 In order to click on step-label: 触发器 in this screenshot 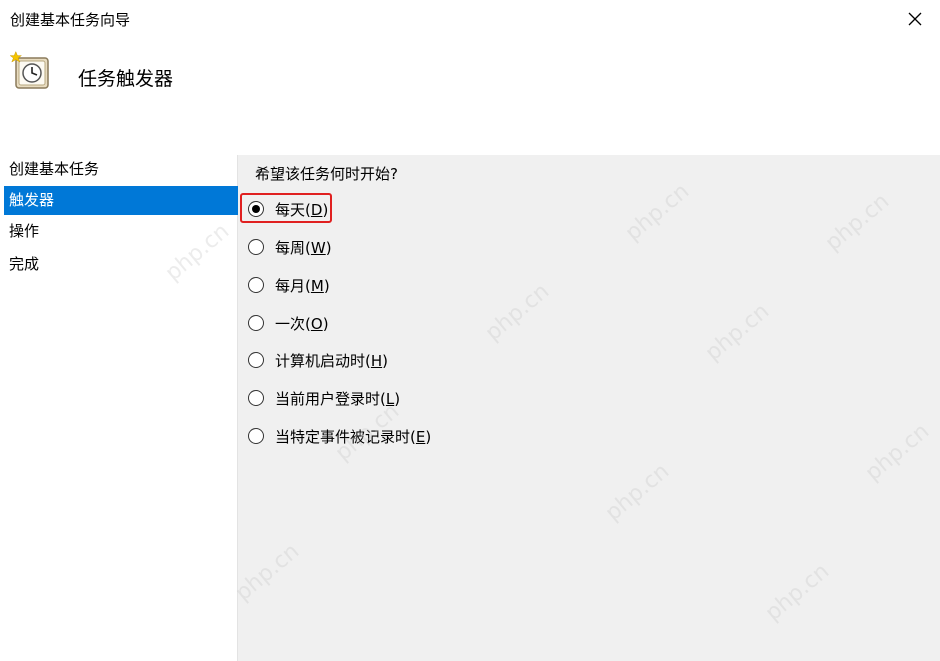, I will do `click(32, 200)`.